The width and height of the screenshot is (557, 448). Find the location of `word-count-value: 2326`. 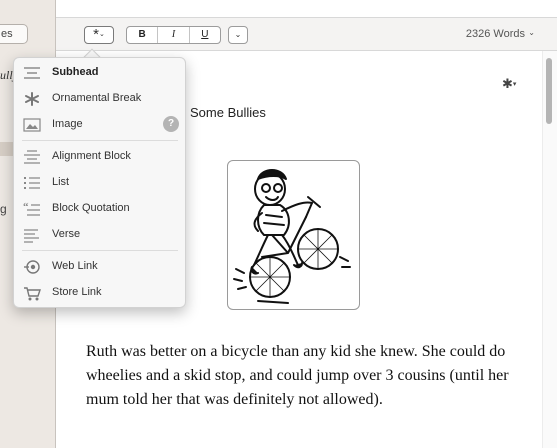

word-count-value: 2326 is located at coordinates (478, 34).